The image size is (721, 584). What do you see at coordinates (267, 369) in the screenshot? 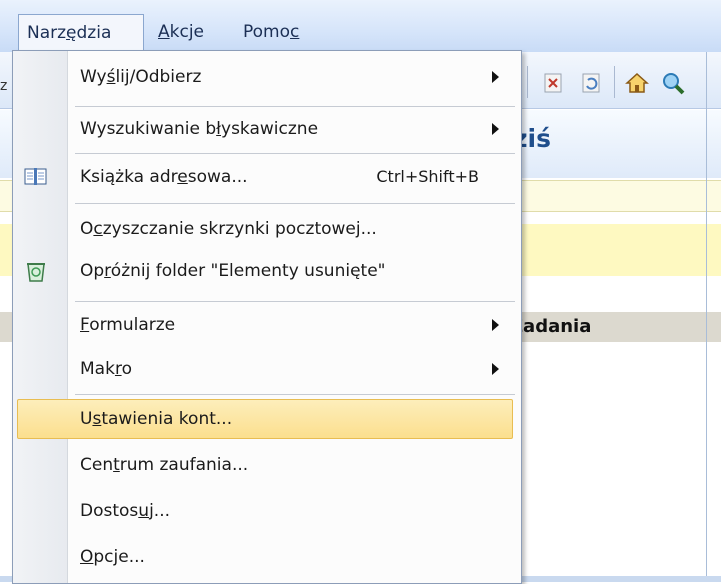
I see `menu-item-macro: Makro` at bounding box center [267, 369].